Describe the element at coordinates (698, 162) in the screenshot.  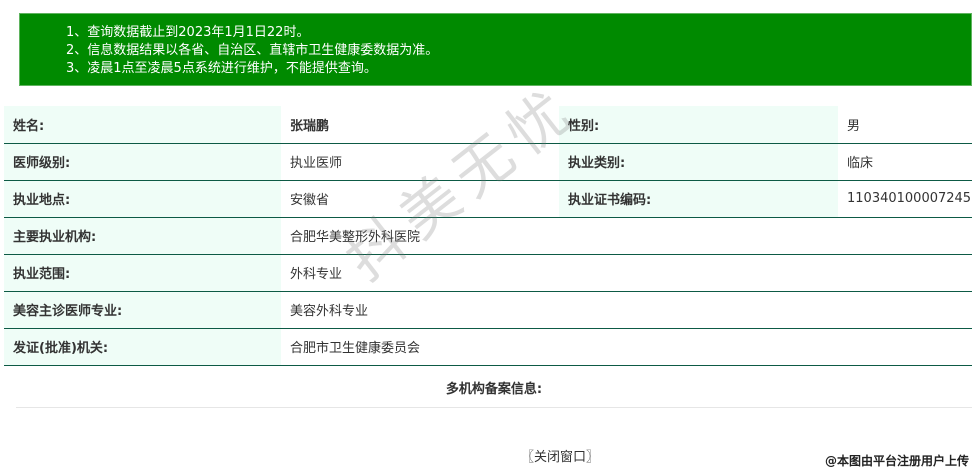
I see `category-label: 执业类别:` at that location.